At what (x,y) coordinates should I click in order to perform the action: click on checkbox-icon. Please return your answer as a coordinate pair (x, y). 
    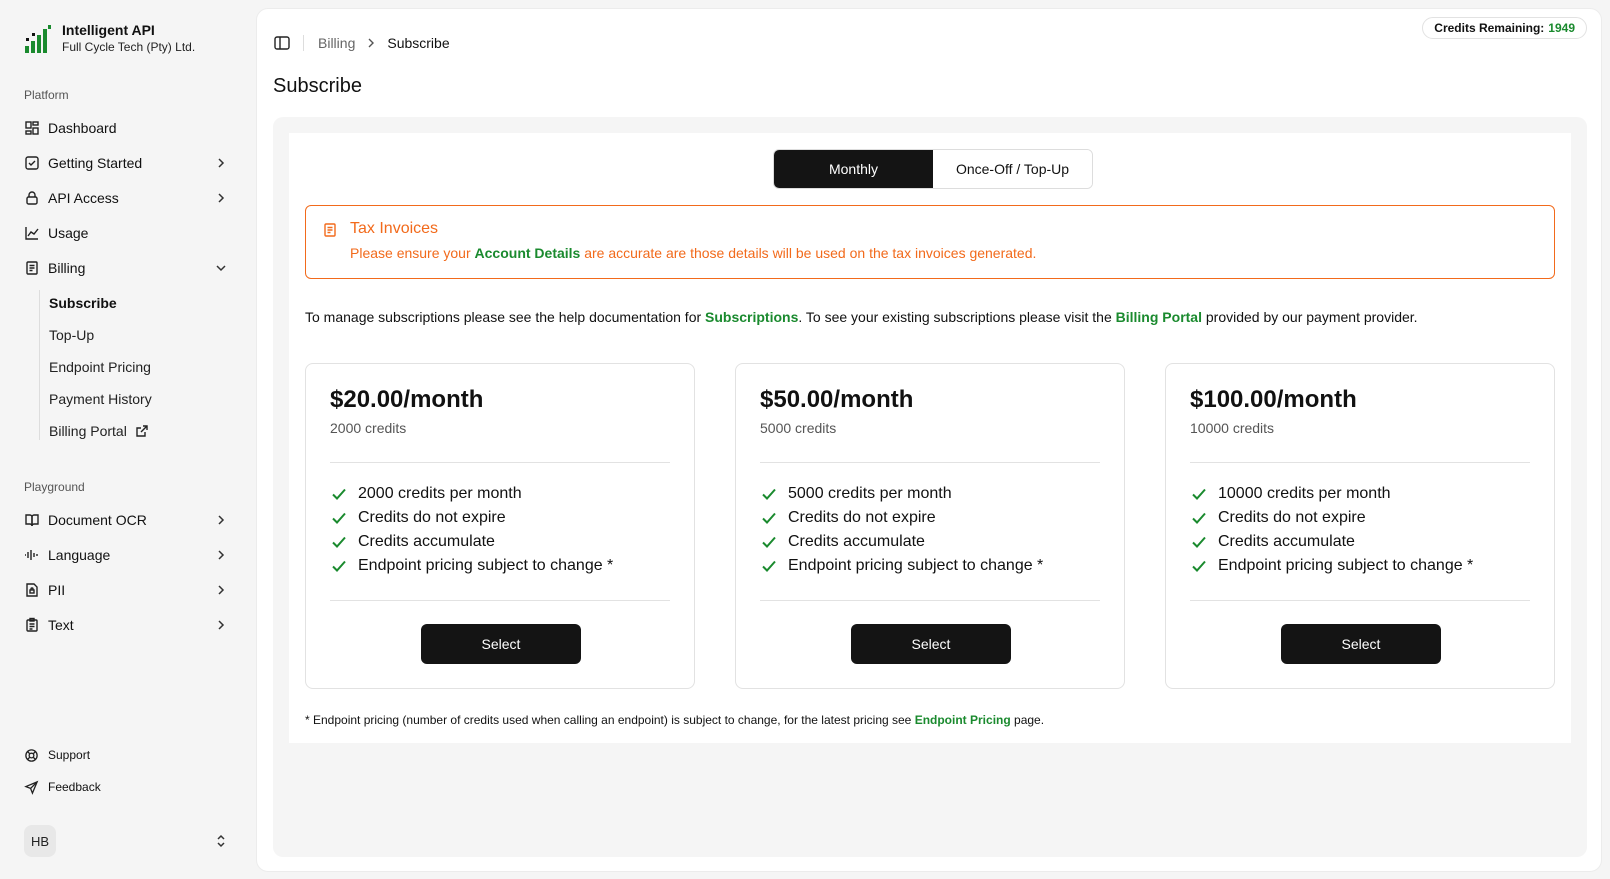
    Looking at the image, I should click on (32, 163).